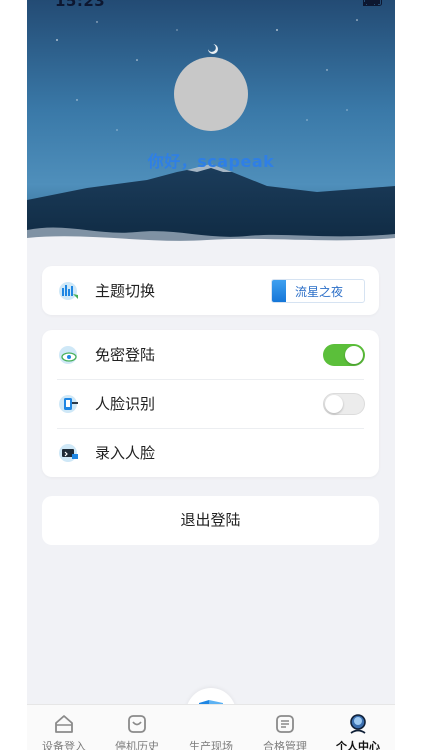 The image size is (422, 750). Describe the element at coordinates (210, 452) in the screenshot. I see `enroll-face-row: 录入人脸` at that location.